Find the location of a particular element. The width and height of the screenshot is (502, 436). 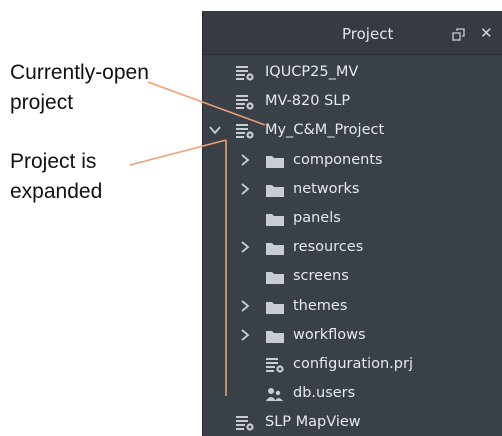

tree-item: panels is located at coordinates (352, 218).